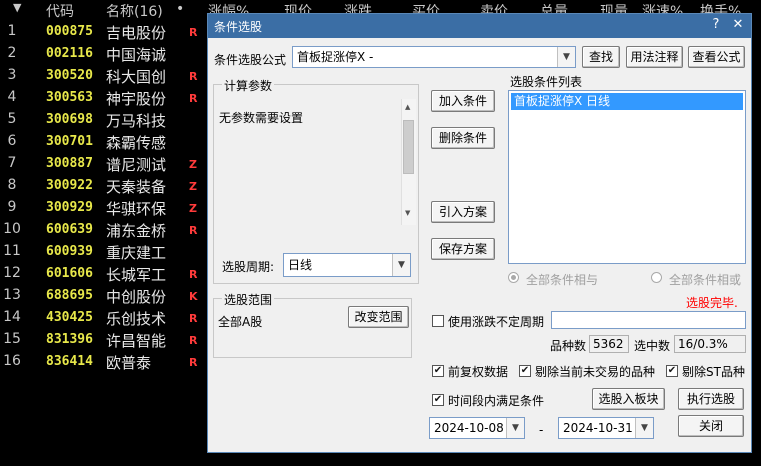 This screenshot has width=761, height=466. I want to click on execute-button: 执行选股, so click(711, 399).